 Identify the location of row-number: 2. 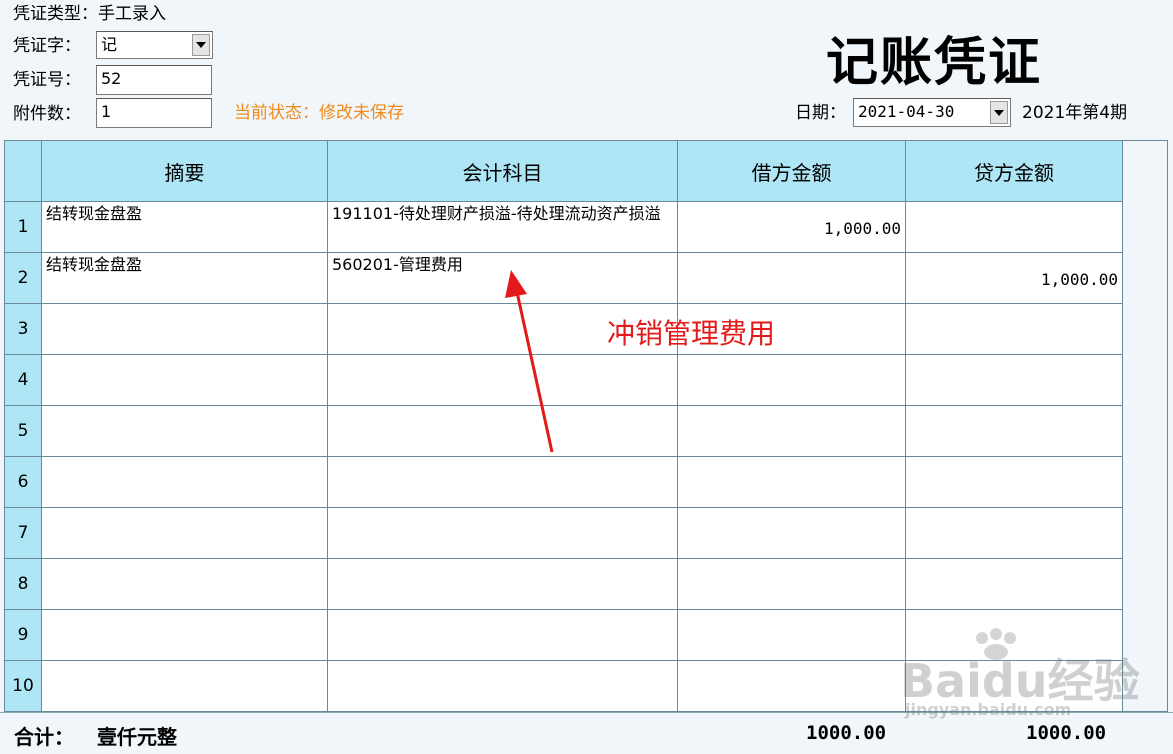
(23, 278).